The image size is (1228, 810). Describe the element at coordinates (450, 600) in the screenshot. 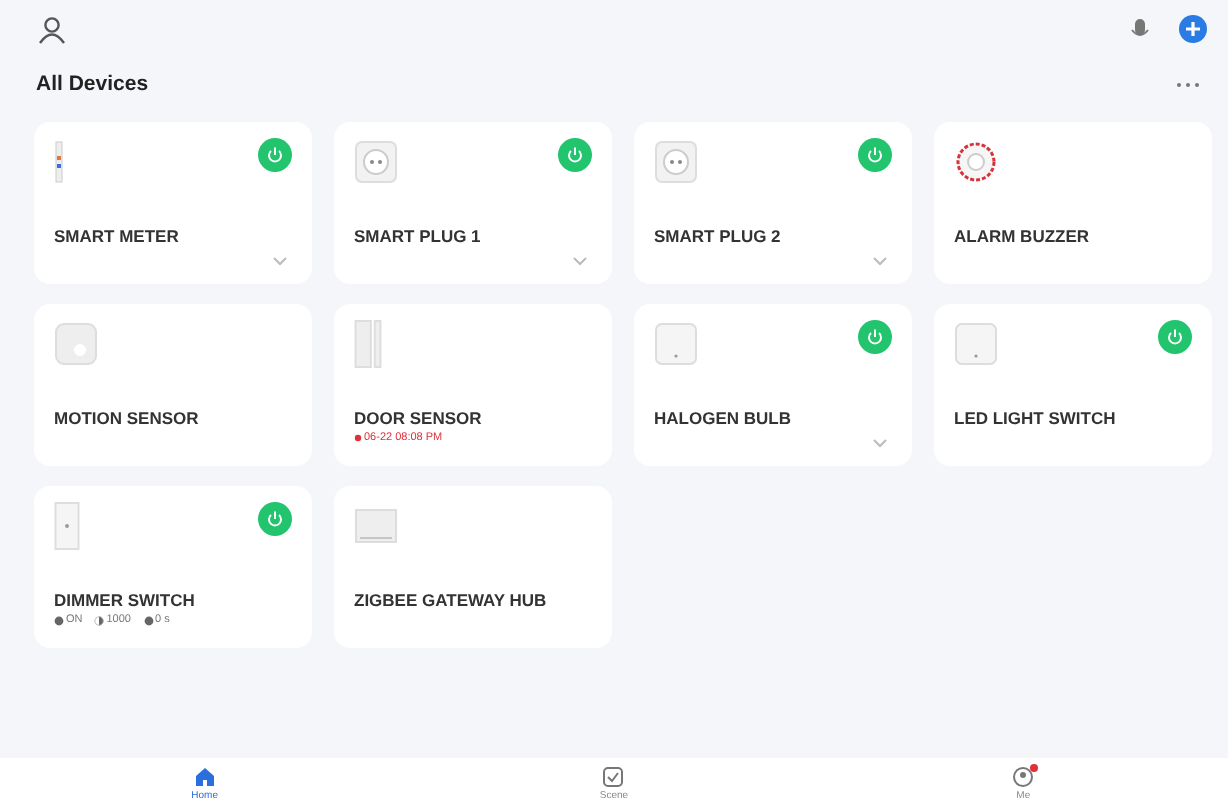

I see `device-name: ZIGBEE GATEWAY HUB` at that location.